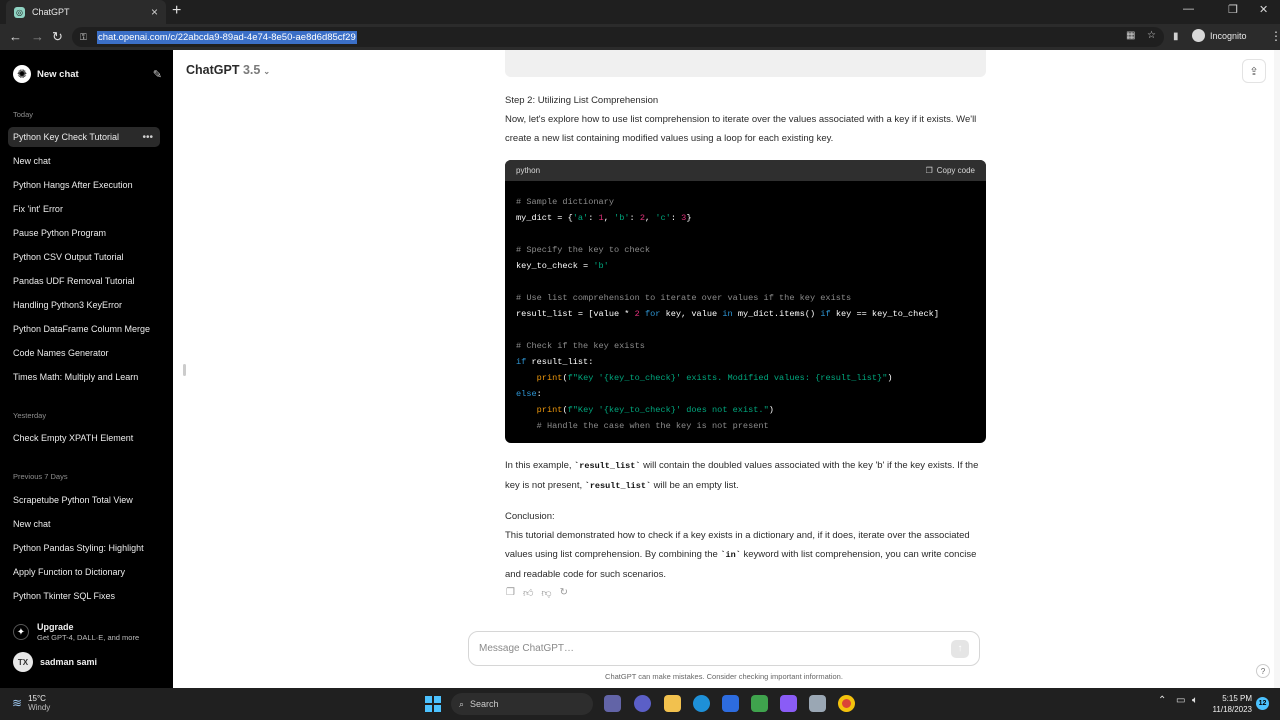  Describe the element at coordinates (21, 632) in the screenshot. I see `sparkle-icon: ✦` at that location.